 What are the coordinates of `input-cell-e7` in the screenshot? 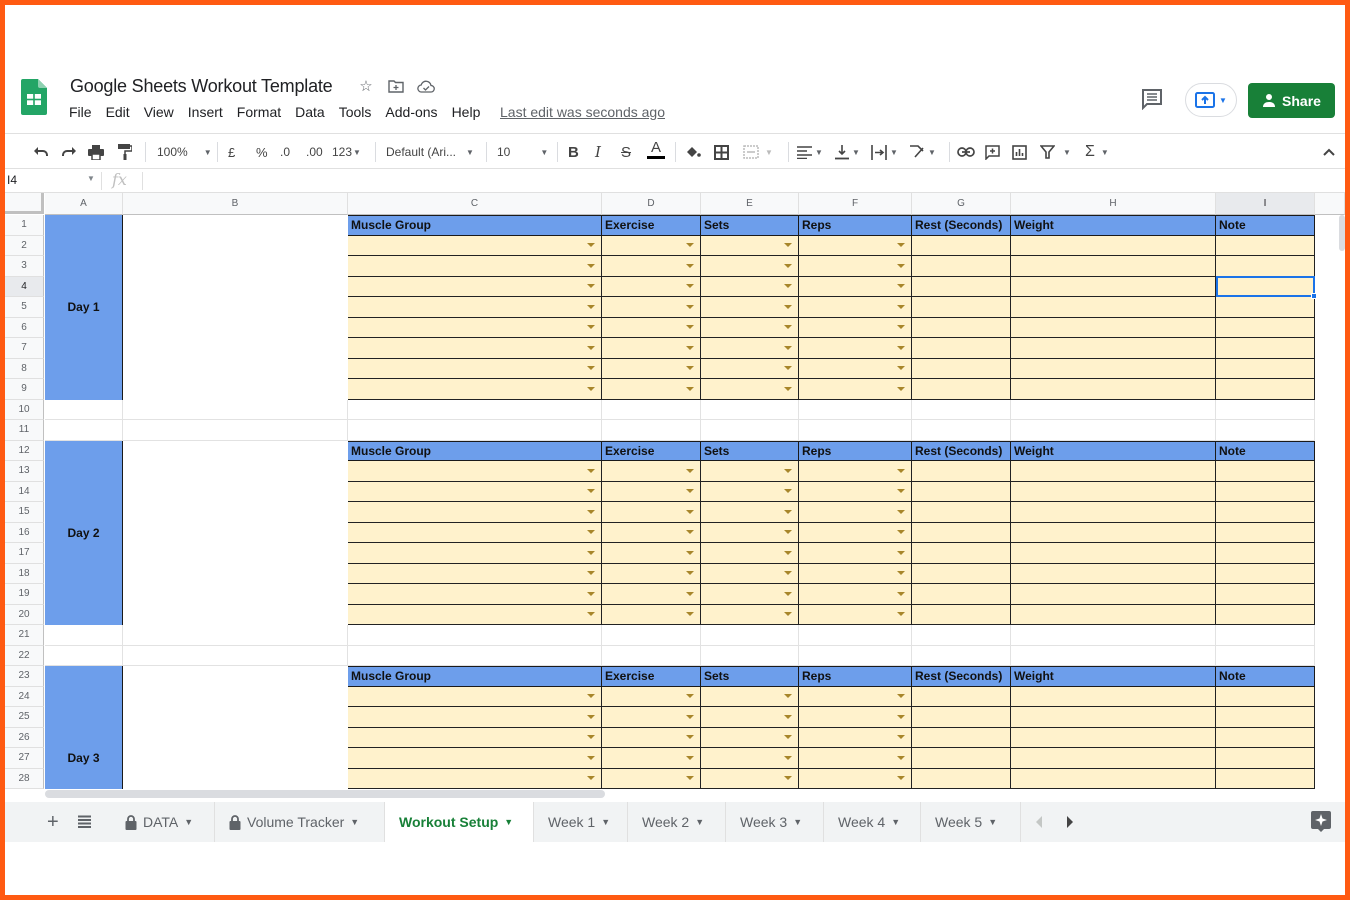 It's located at (750, 348).